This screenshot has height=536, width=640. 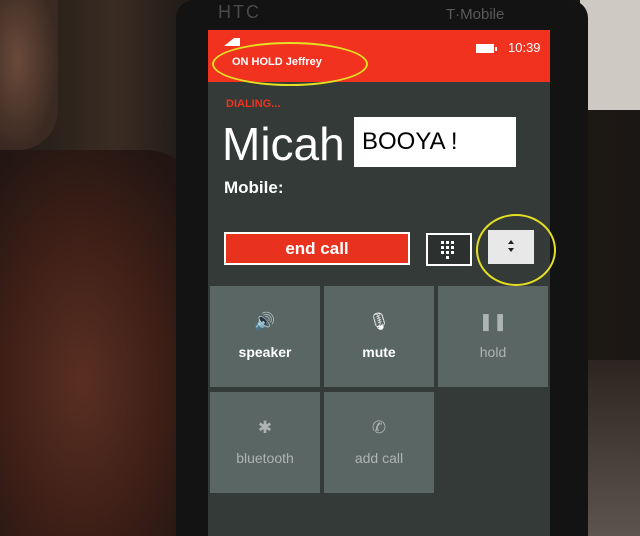 I want to click on speaker-label: speaker, so click(x=265, y=352).